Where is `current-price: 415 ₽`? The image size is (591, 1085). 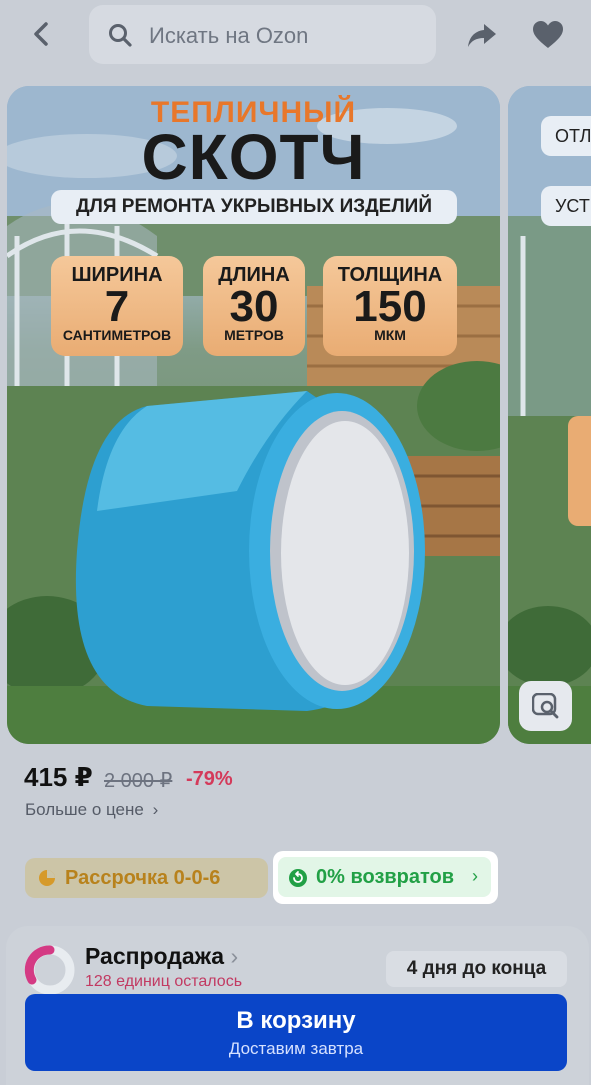
current-price: 415 ₽ is located at coordinates (58, 777).